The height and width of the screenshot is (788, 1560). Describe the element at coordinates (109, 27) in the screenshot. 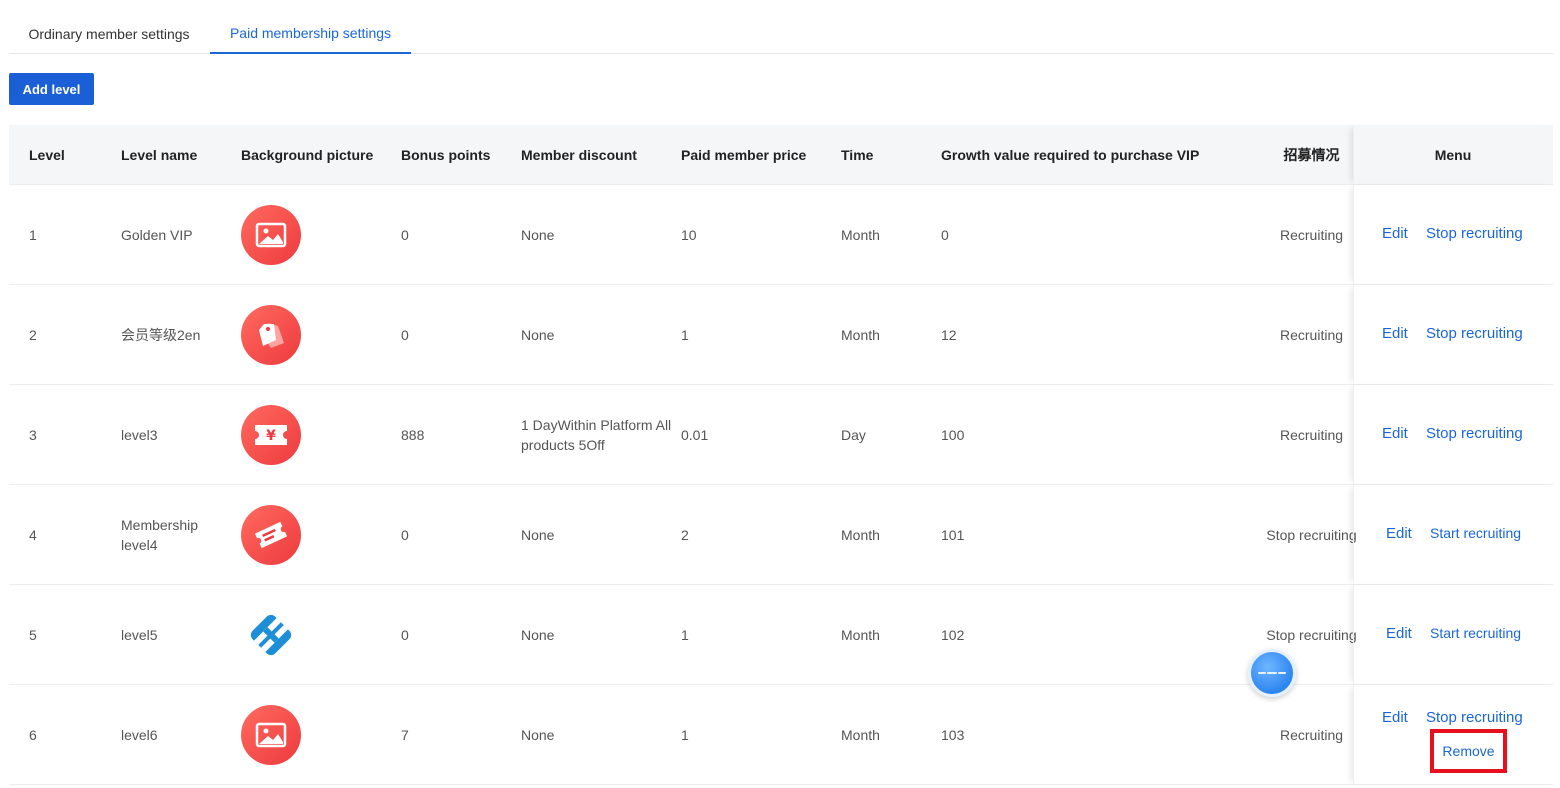

I see `tab-ordinary-member-settings: Ordinary member settings` at that location.